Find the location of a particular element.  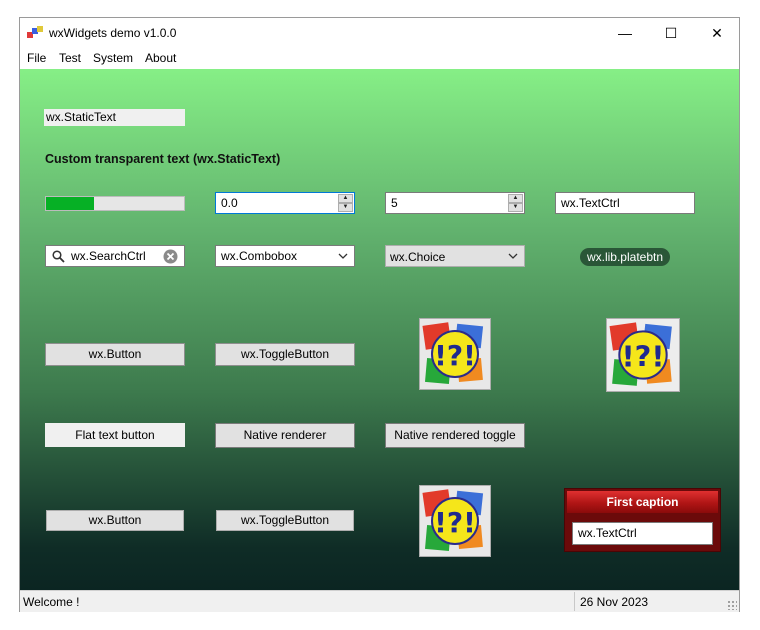

menu-test: Test is located at coordinates (70, 58).